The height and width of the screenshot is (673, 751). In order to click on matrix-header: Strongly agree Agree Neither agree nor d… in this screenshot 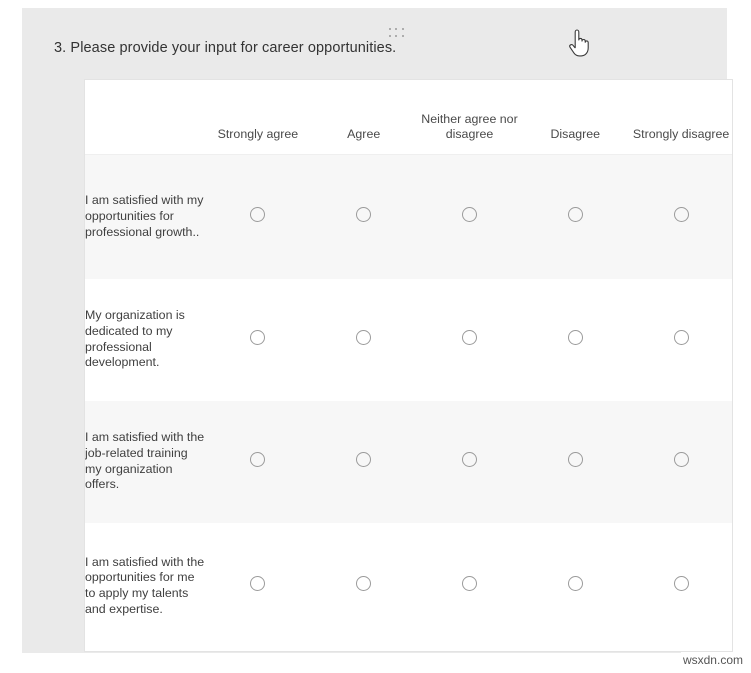, I will do `click(408, 117)`.